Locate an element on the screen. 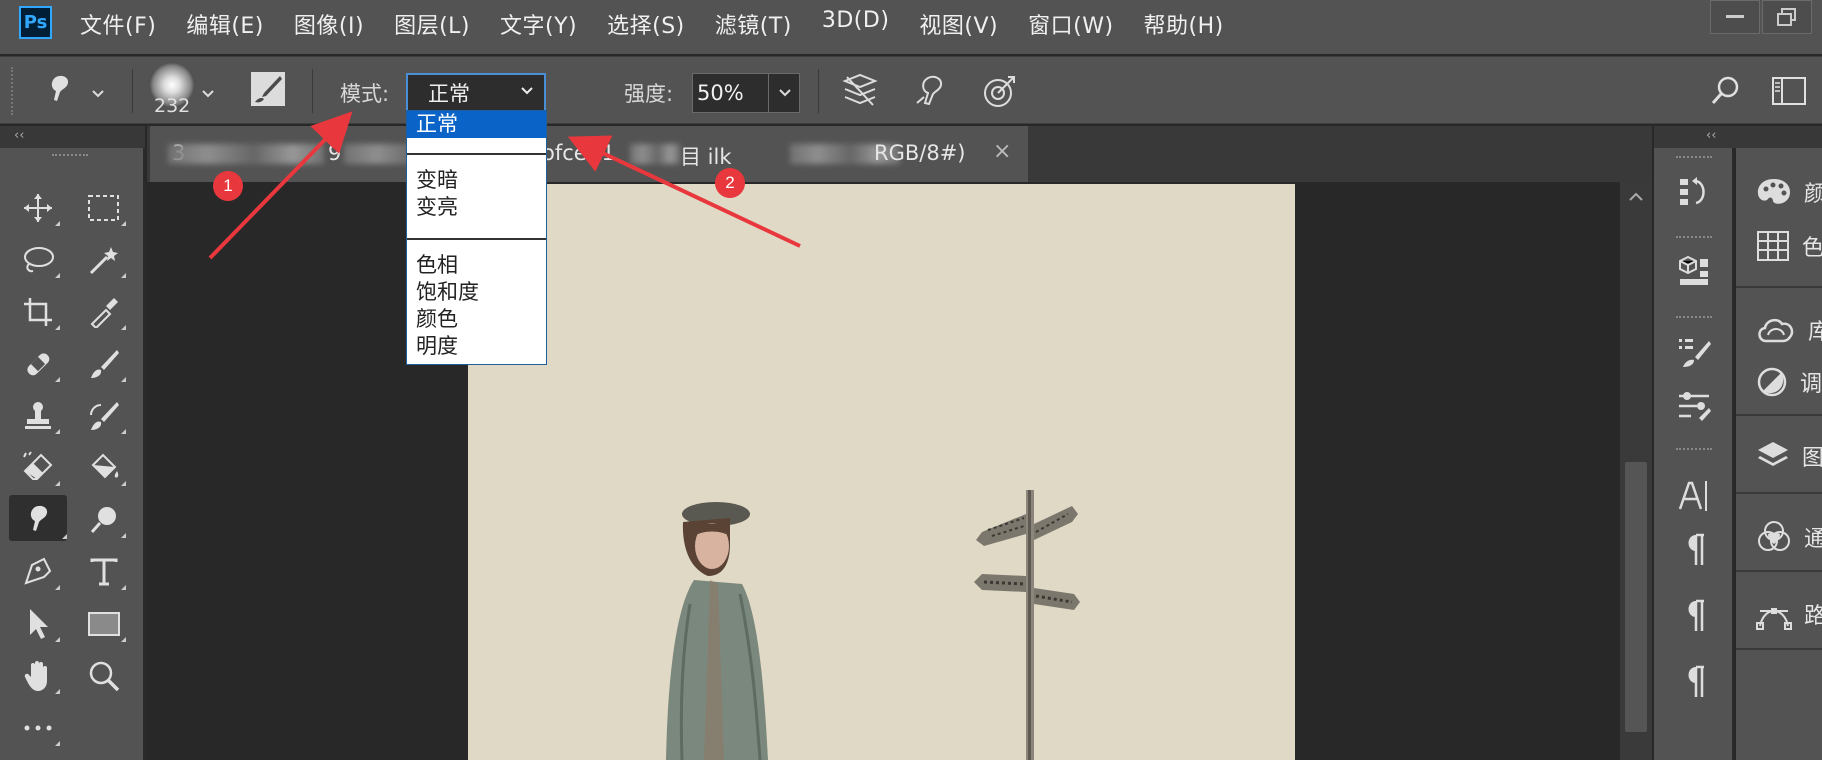 This screenshot has width=1822, height=760. rect-marquee-icon is located at coordinates (103, 208).